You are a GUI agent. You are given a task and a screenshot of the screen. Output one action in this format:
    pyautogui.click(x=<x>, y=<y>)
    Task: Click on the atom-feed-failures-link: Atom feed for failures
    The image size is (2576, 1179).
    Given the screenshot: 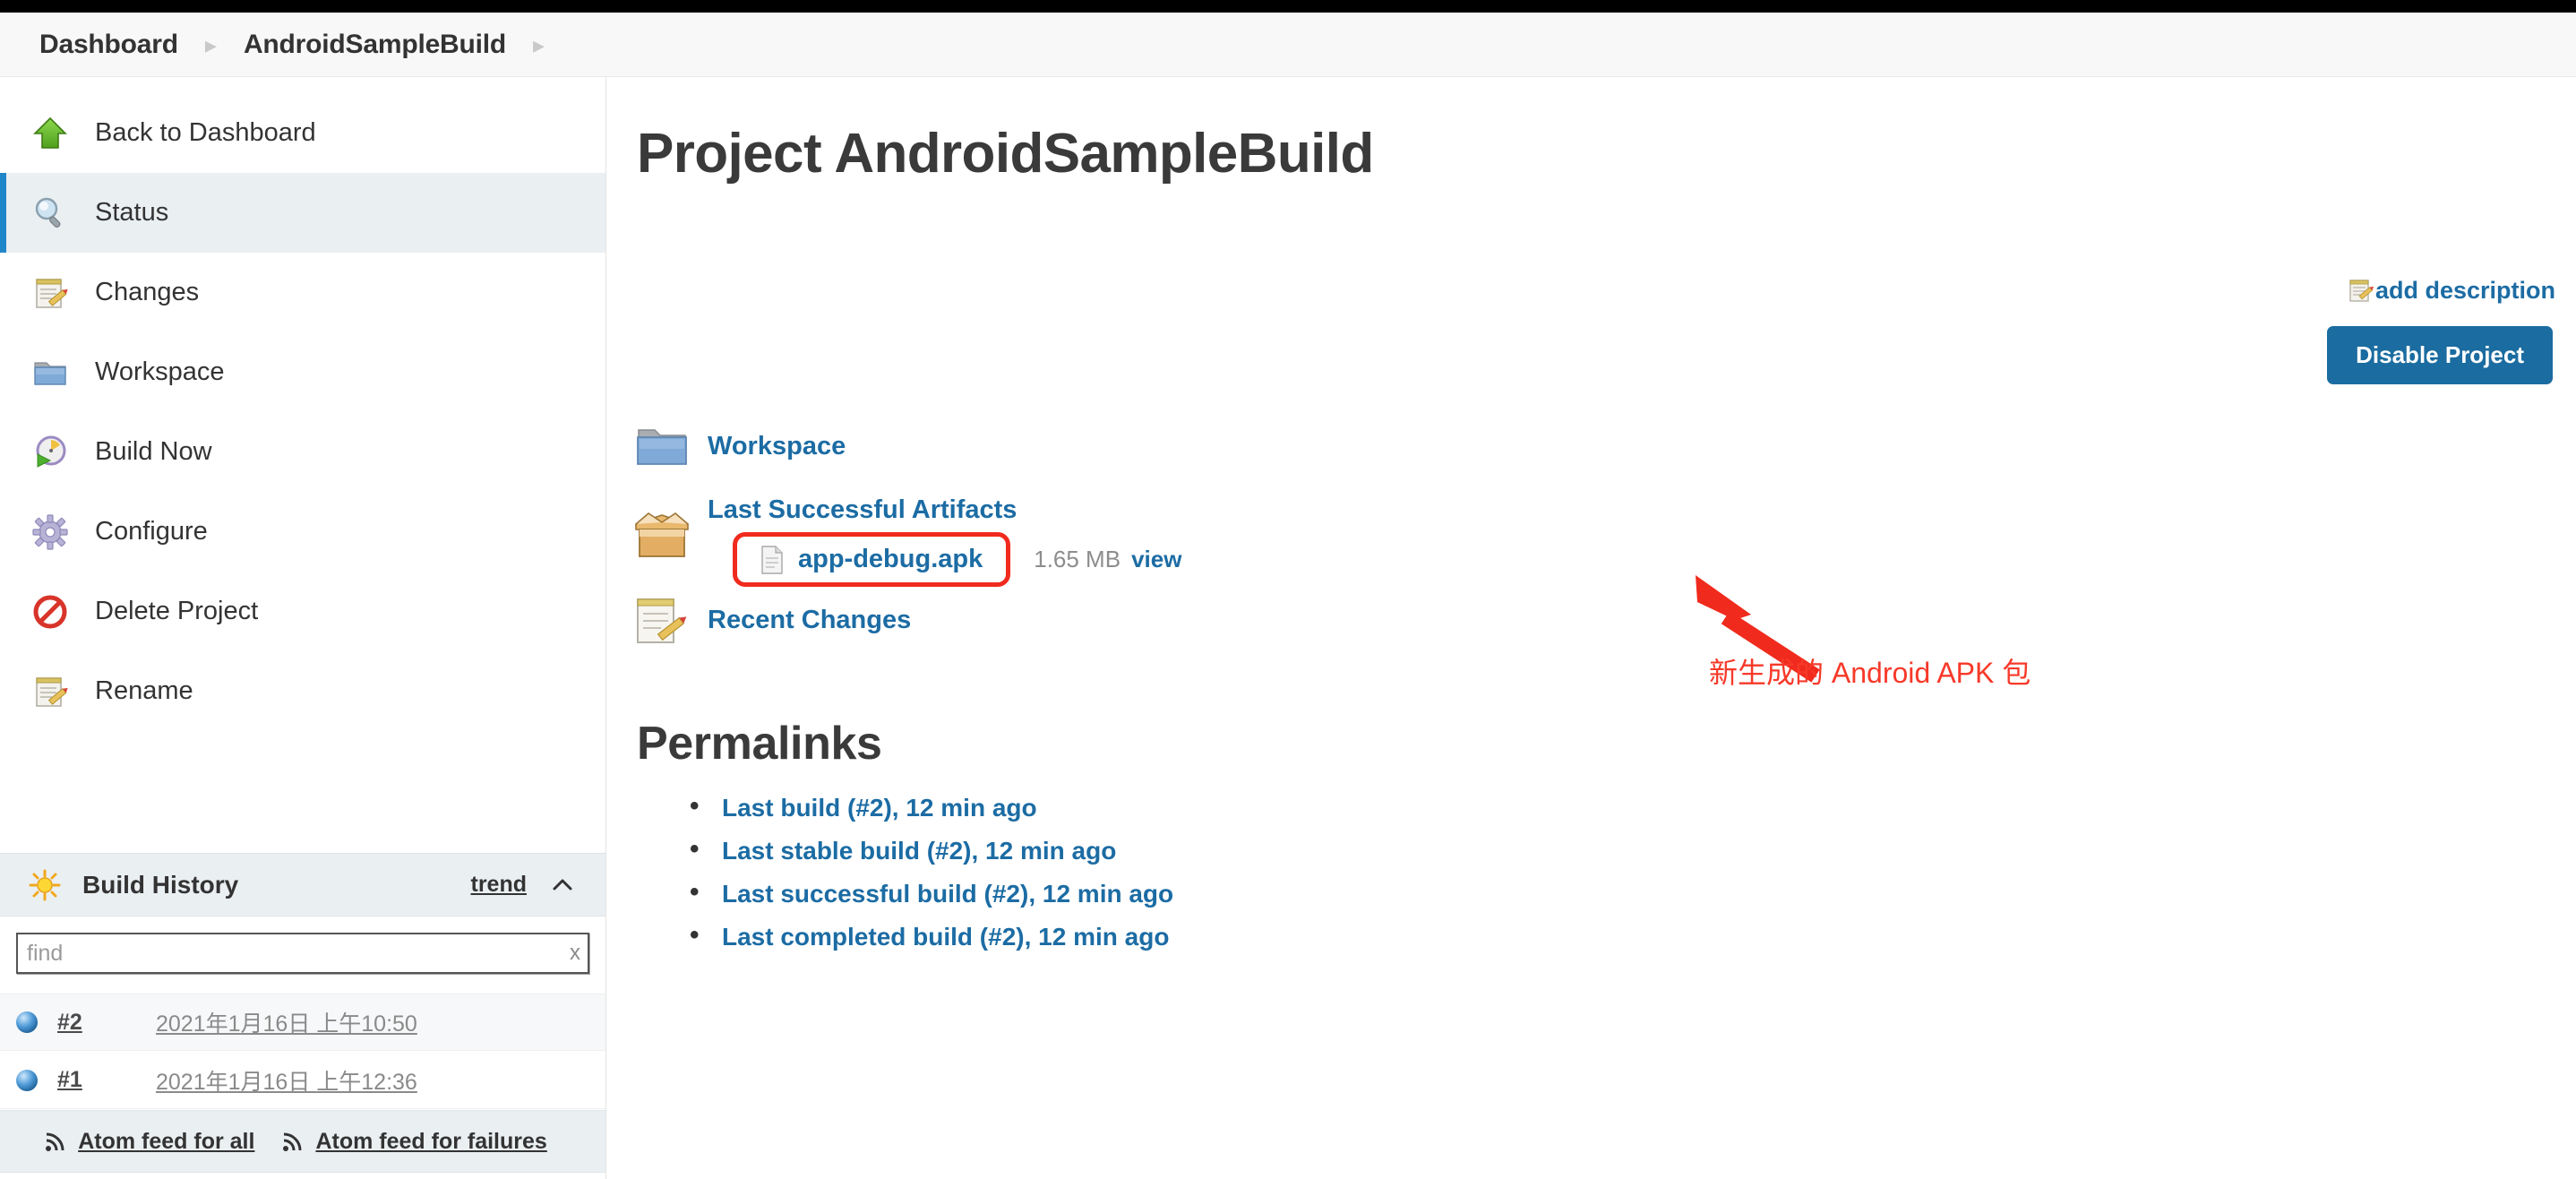 What is the action you would take?
    pyautogui.click(x=430, y=1142)
    